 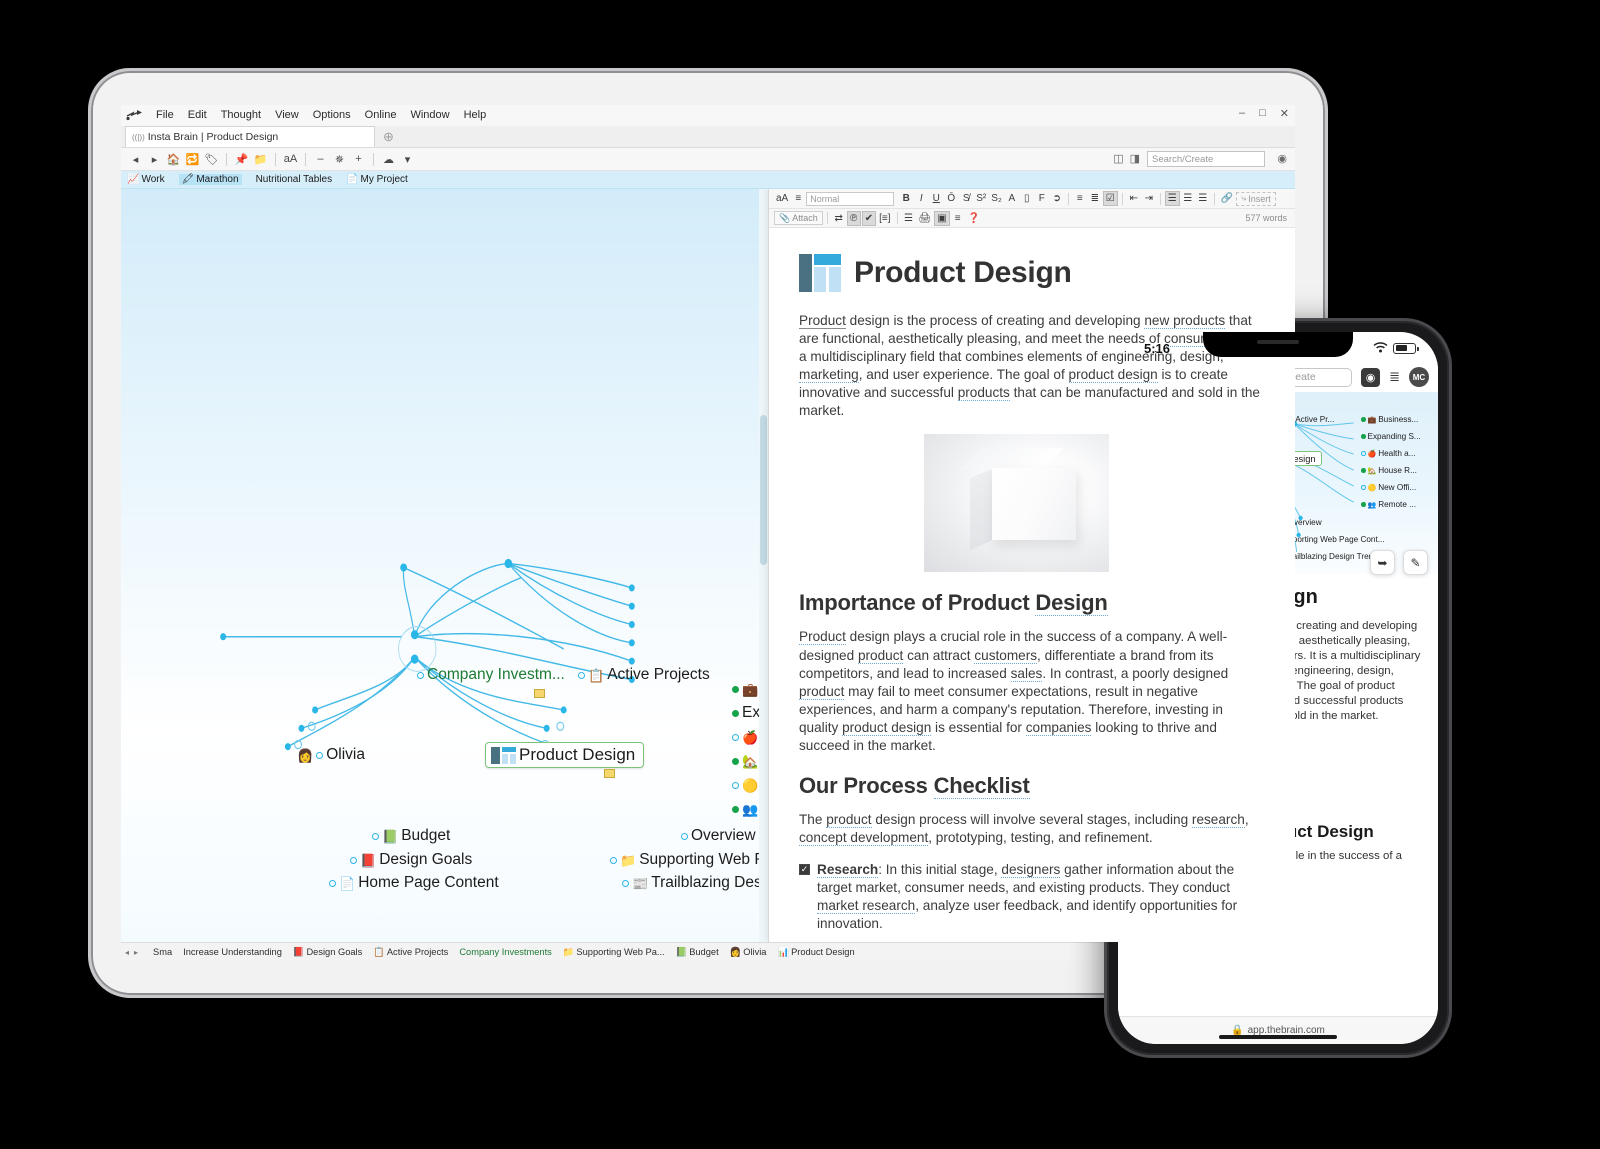 I want to click on pin-olivia: 👩 Olivia, so click(x=748, y=952).